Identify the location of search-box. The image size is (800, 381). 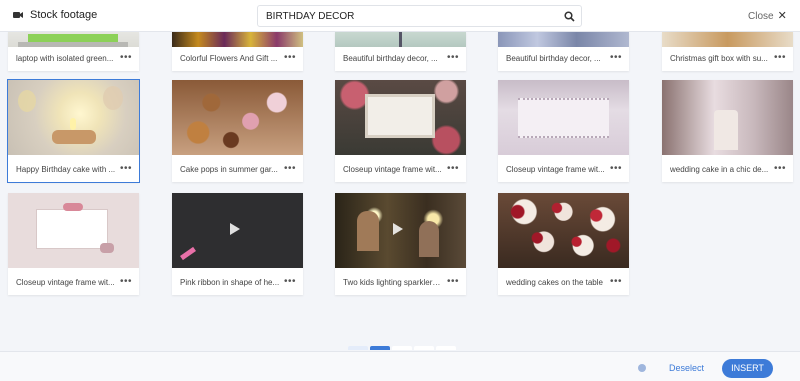
(419, 16).